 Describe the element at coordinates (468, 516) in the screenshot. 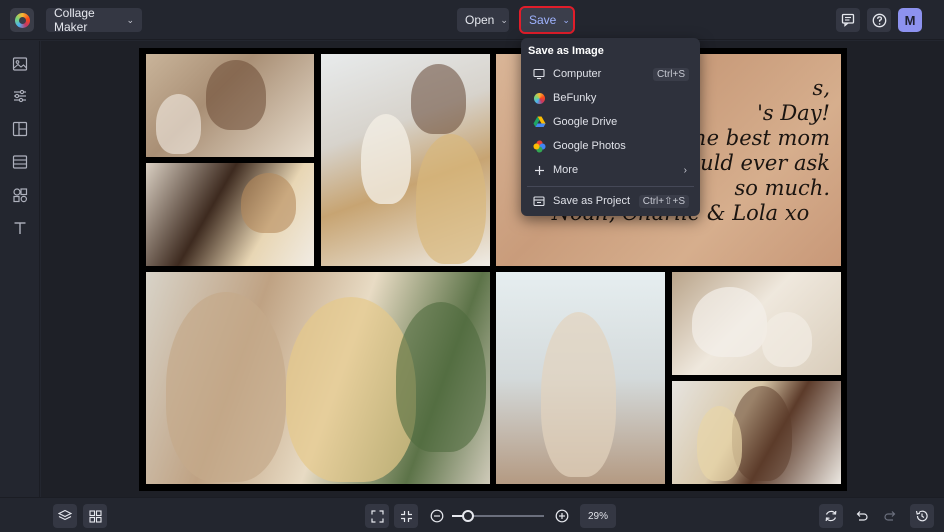

I see `zoom-slider-thumb` at that location.